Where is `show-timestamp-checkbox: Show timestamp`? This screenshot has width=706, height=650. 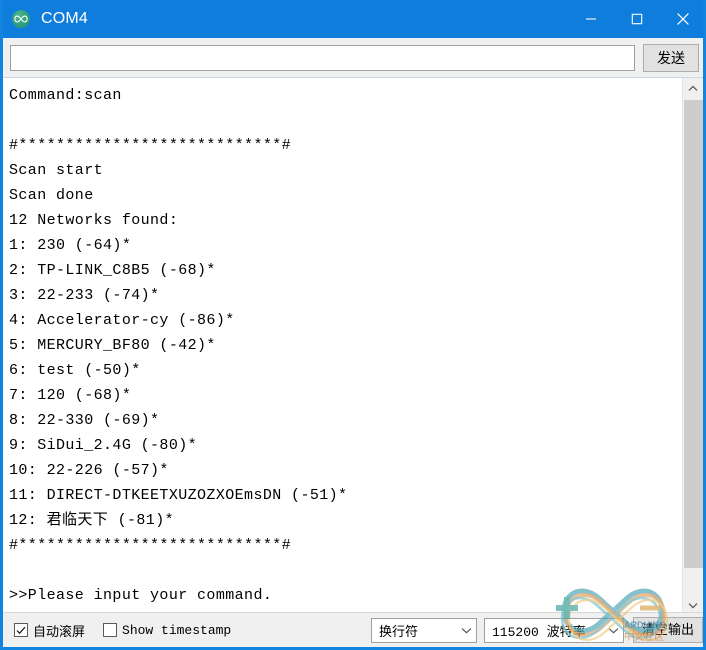 show-timestamp-checkbox: Show timestamp is located at coordinates (167, 630).